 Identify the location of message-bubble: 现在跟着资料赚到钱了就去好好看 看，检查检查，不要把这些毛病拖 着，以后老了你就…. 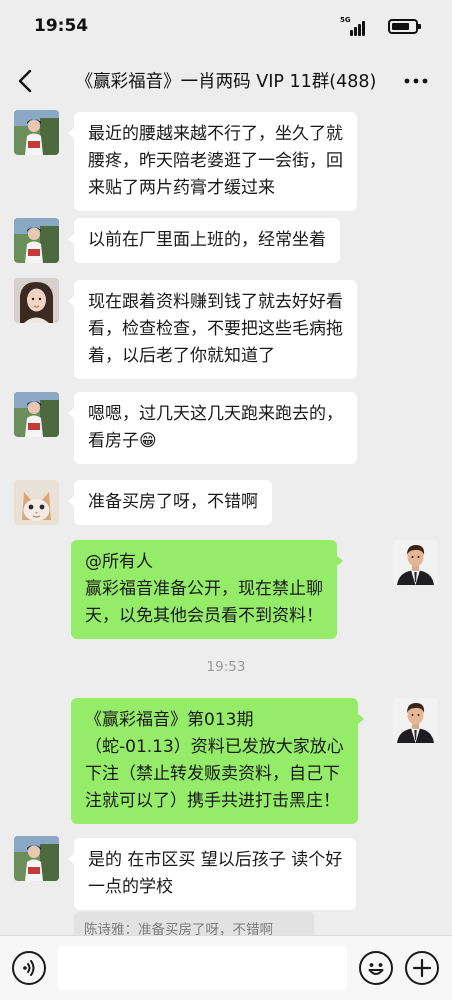
(212, 329).